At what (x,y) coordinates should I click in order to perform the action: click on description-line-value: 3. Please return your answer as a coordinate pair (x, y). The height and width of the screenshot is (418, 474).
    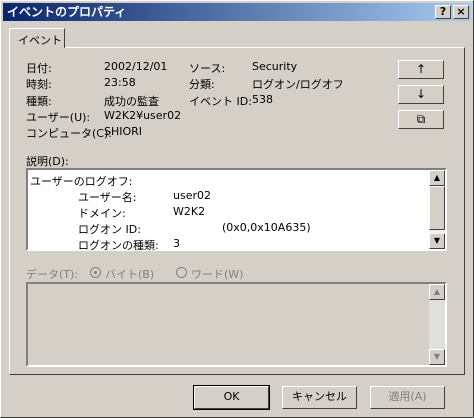
    Looking at the image, I should click on (176, 243).